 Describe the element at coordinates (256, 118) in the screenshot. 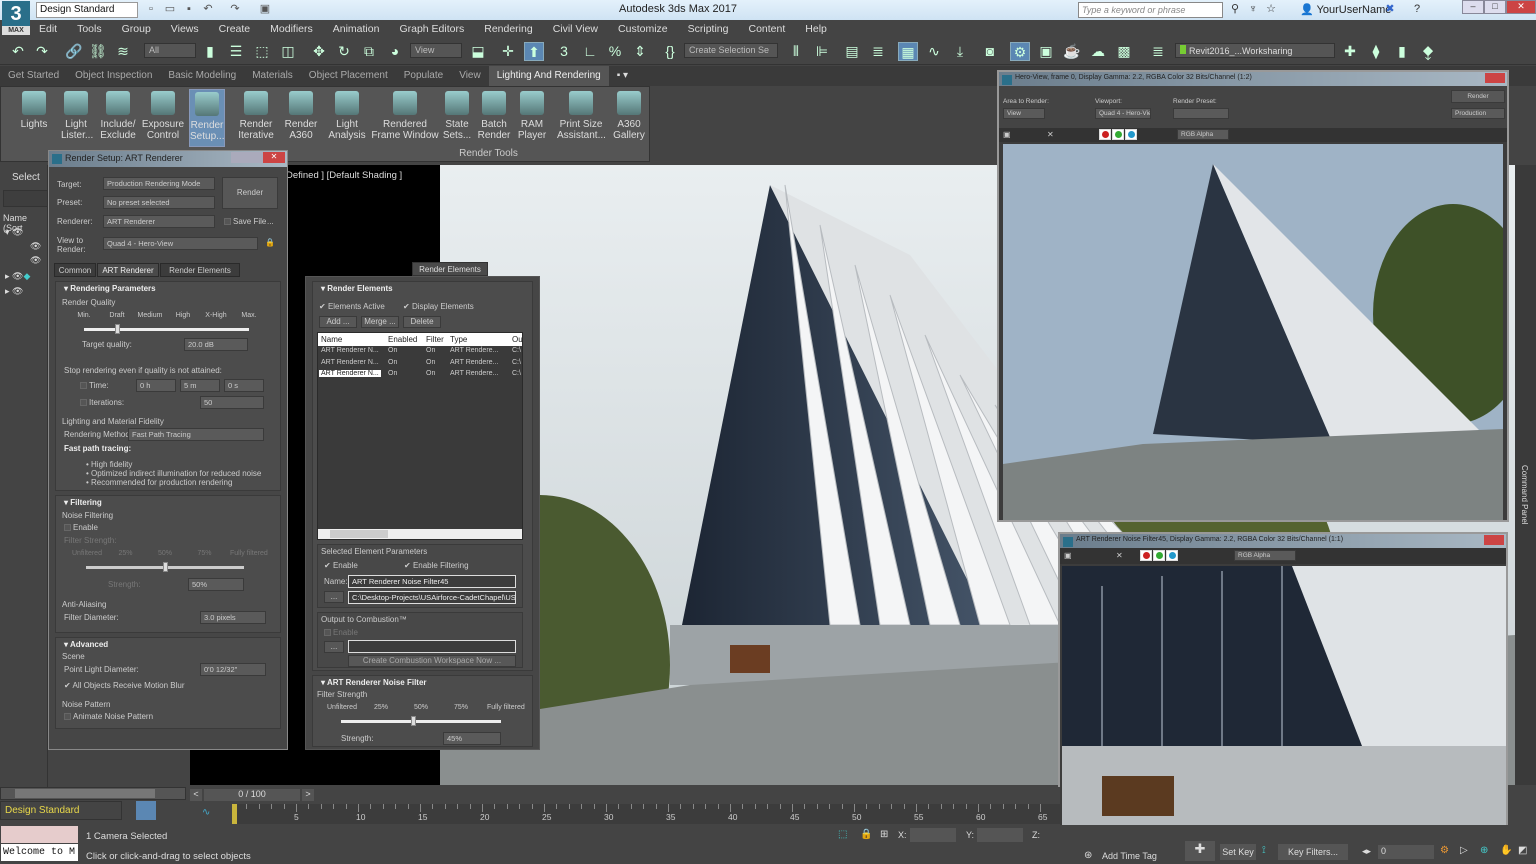

I see `ribbon-button-render-iterative: Render Iterative` at that location.